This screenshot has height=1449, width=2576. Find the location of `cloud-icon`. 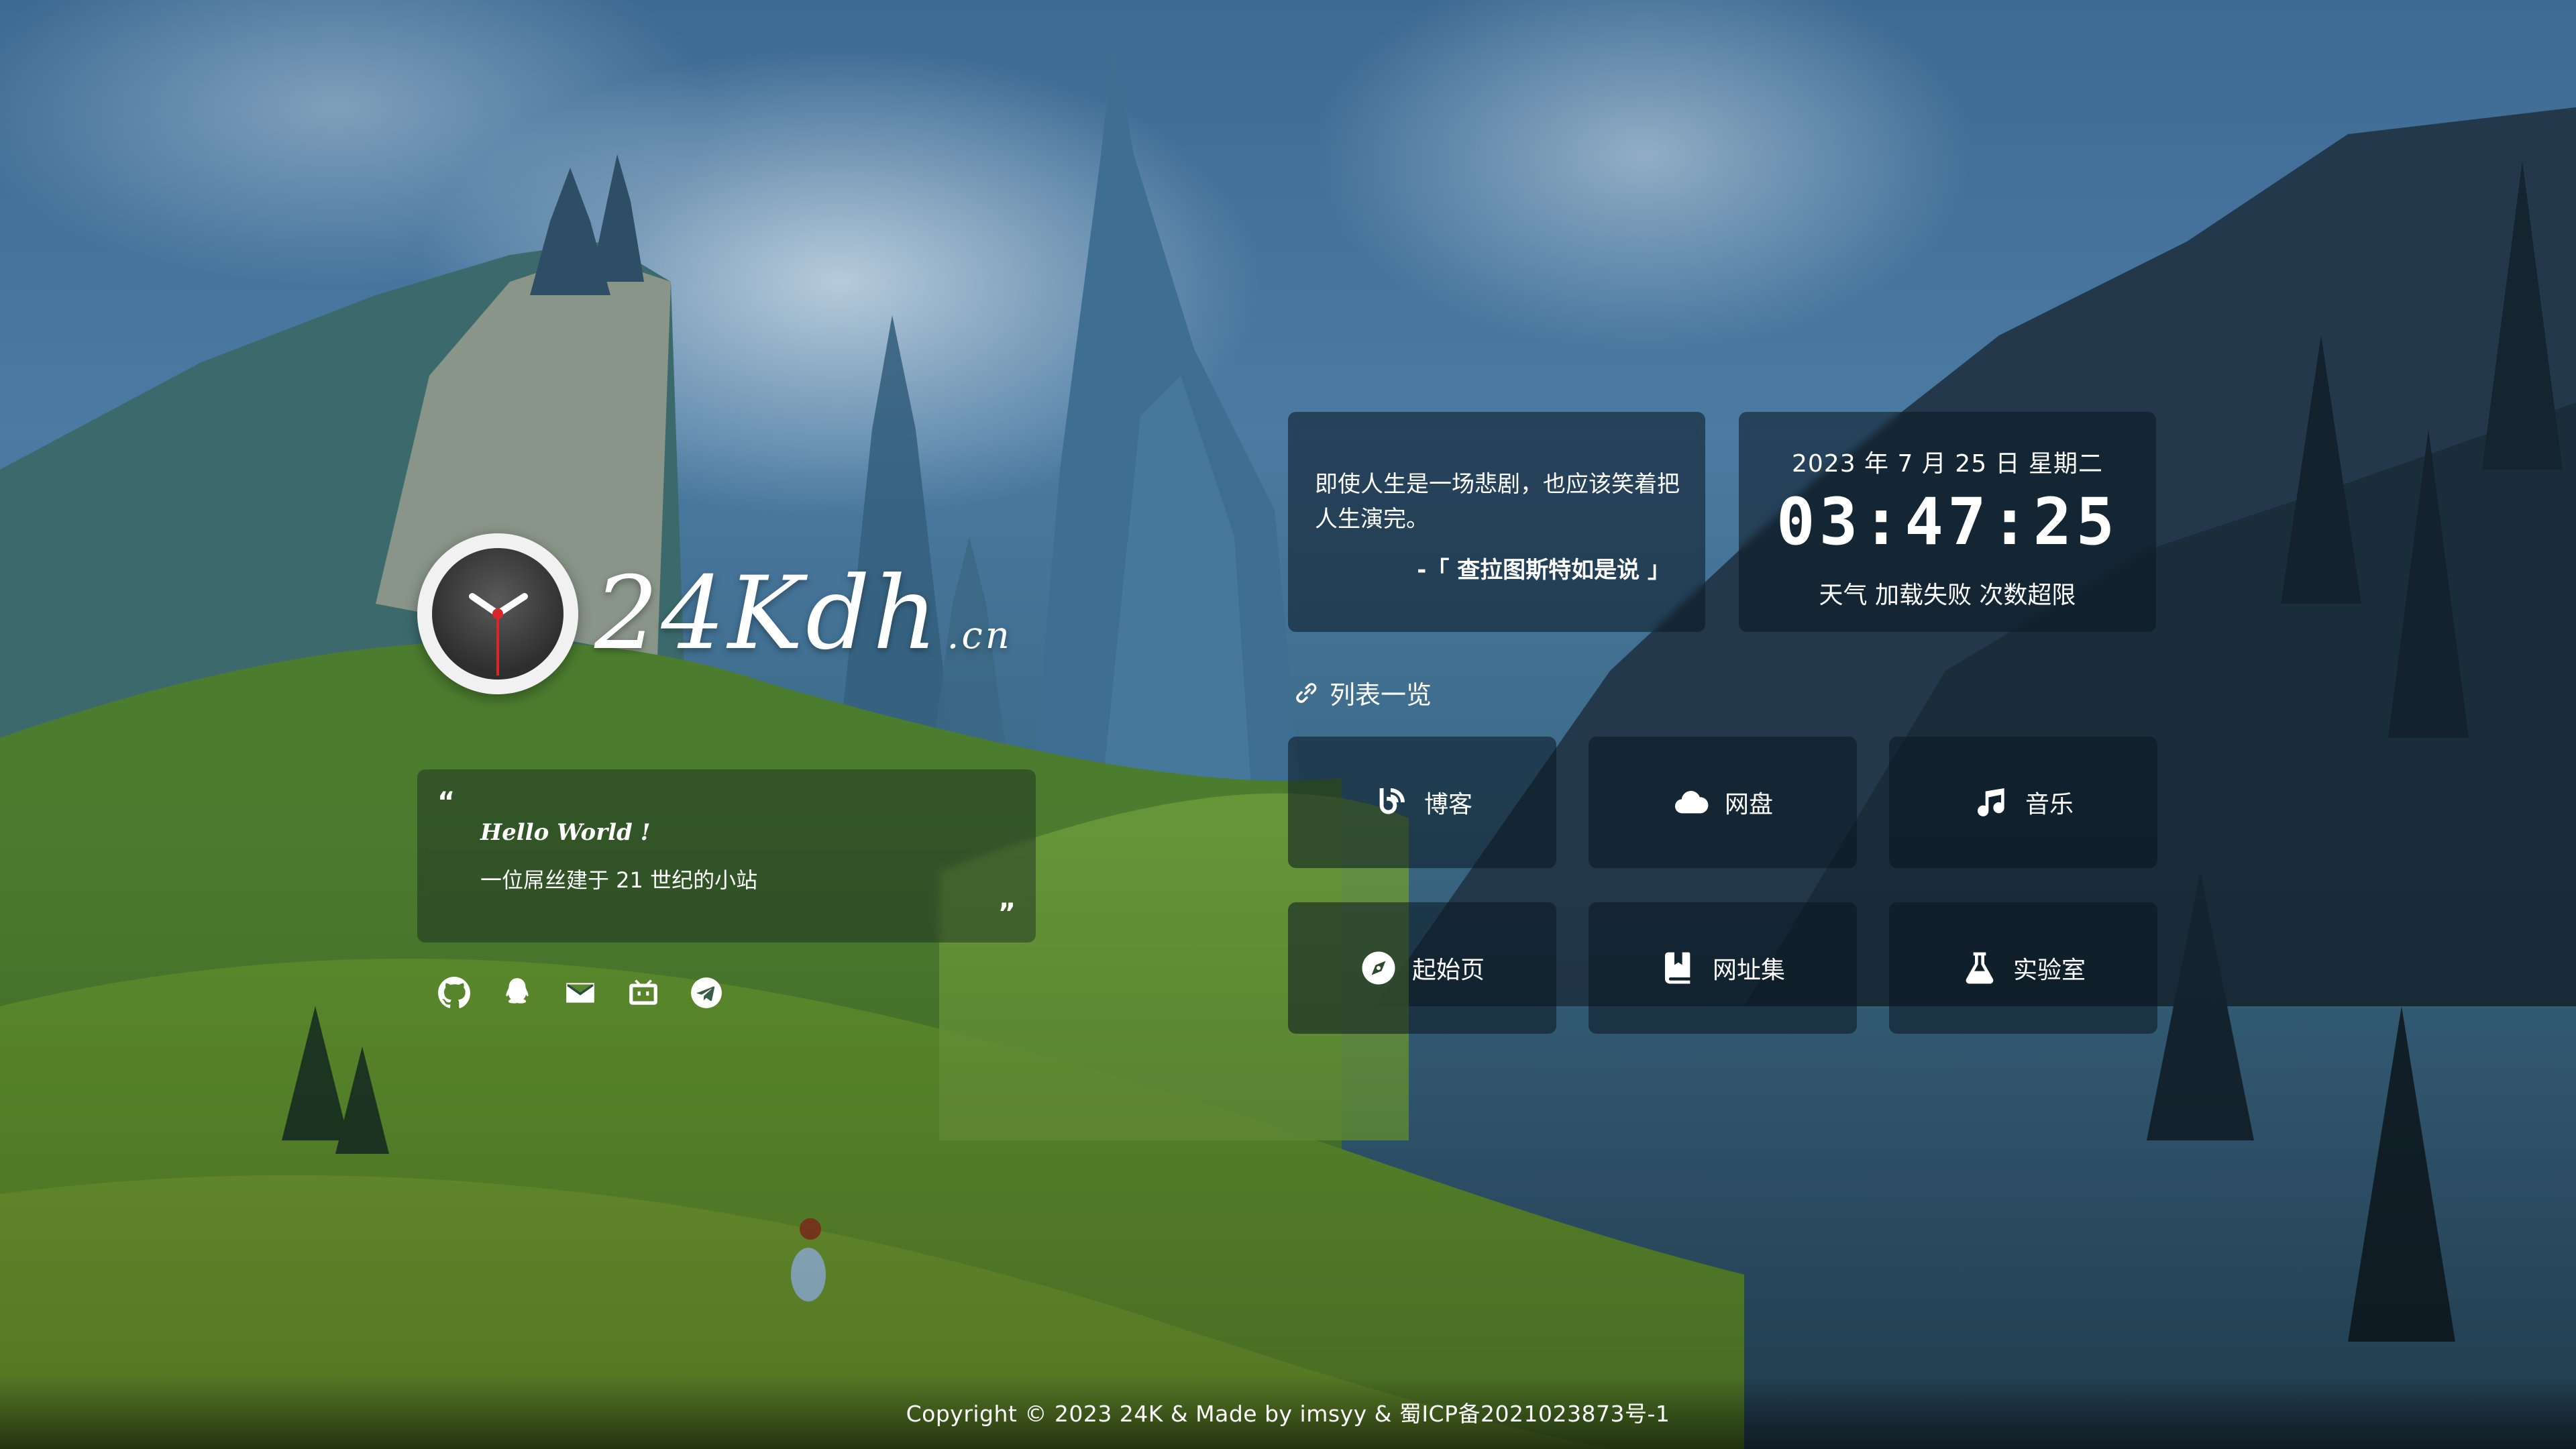

cloud-icon is located at coordinates (1691, 802).